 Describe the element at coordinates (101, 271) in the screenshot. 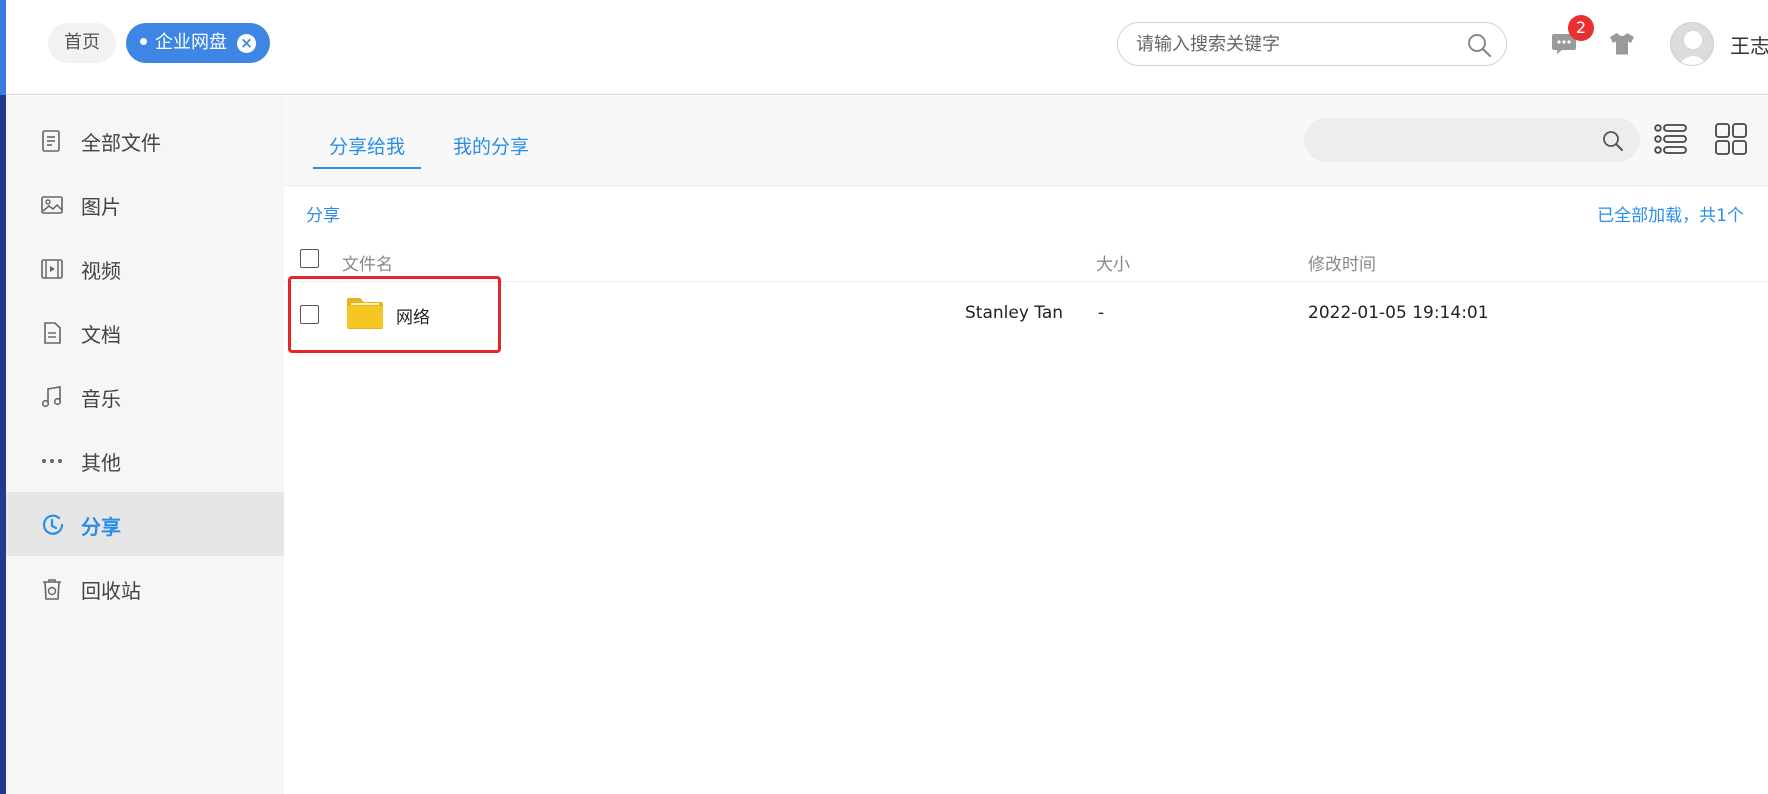

I see `sidebar-item-label: 视频` at that location.